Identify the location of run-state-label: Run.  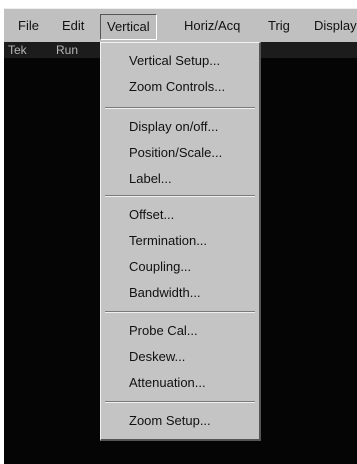
(67, 50).